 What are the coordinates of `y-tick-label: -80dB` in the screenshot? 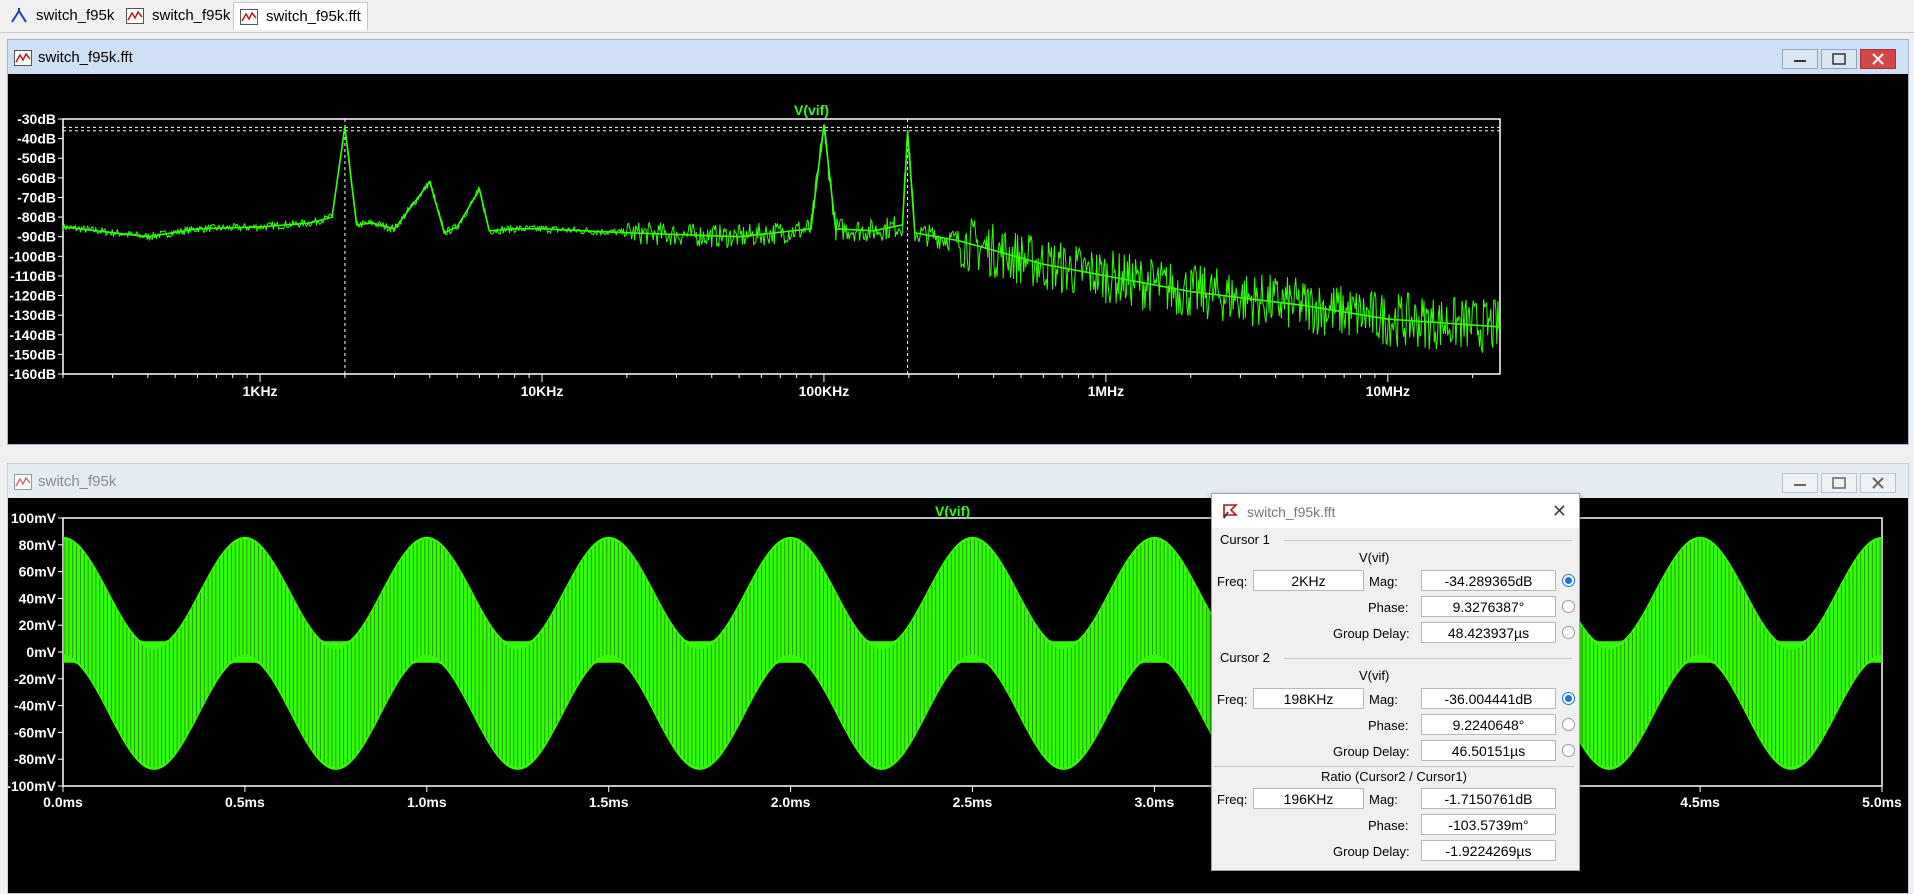 It's located at (36, 217).